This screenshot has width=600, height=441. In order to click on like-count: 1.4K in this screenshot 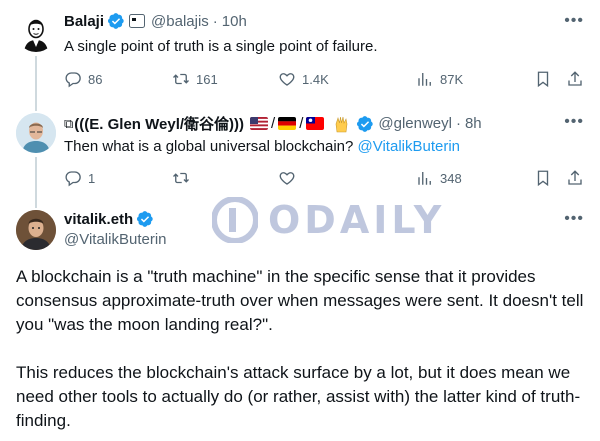, I will do `click(315, 79)`.